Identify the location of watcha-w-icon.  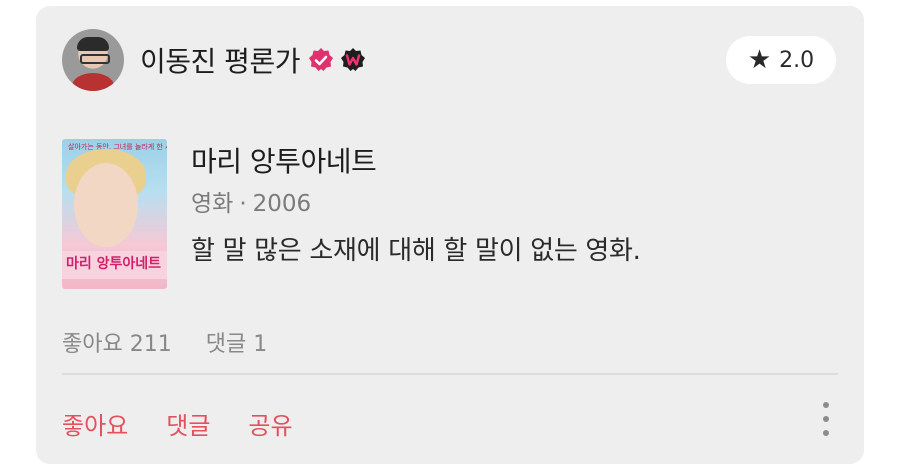
(352, 59).